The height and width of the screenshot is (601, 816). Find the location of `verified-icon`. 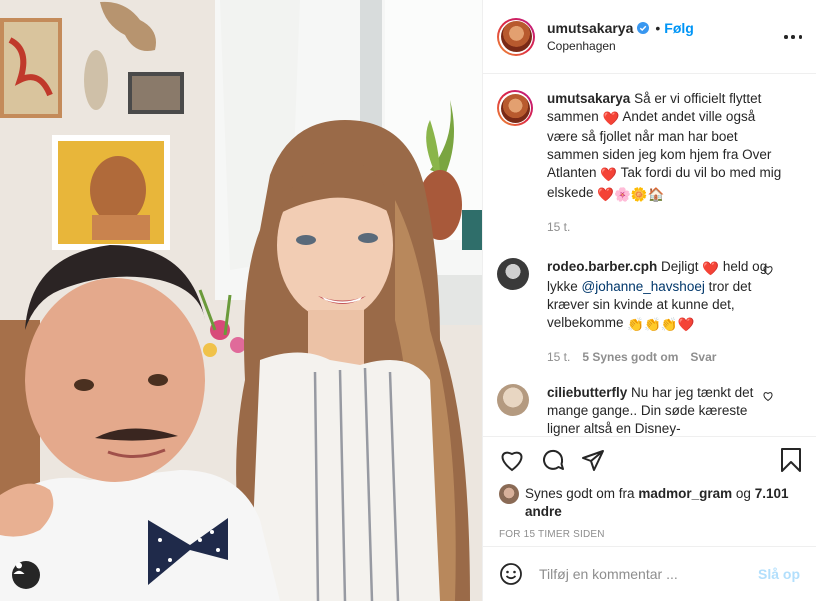

verified-icon is located at coordinates (643, 28).